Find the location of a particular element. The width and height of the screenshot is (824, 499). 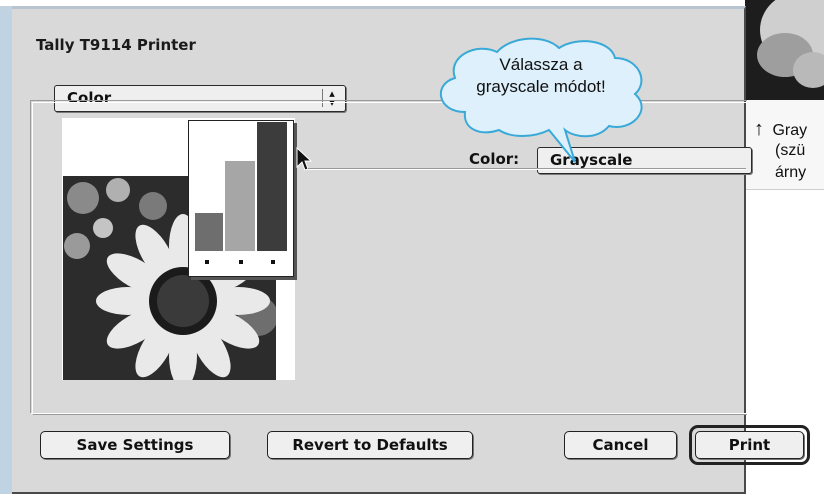

caption-line-2: (szü is located at coordinates (790, 150).